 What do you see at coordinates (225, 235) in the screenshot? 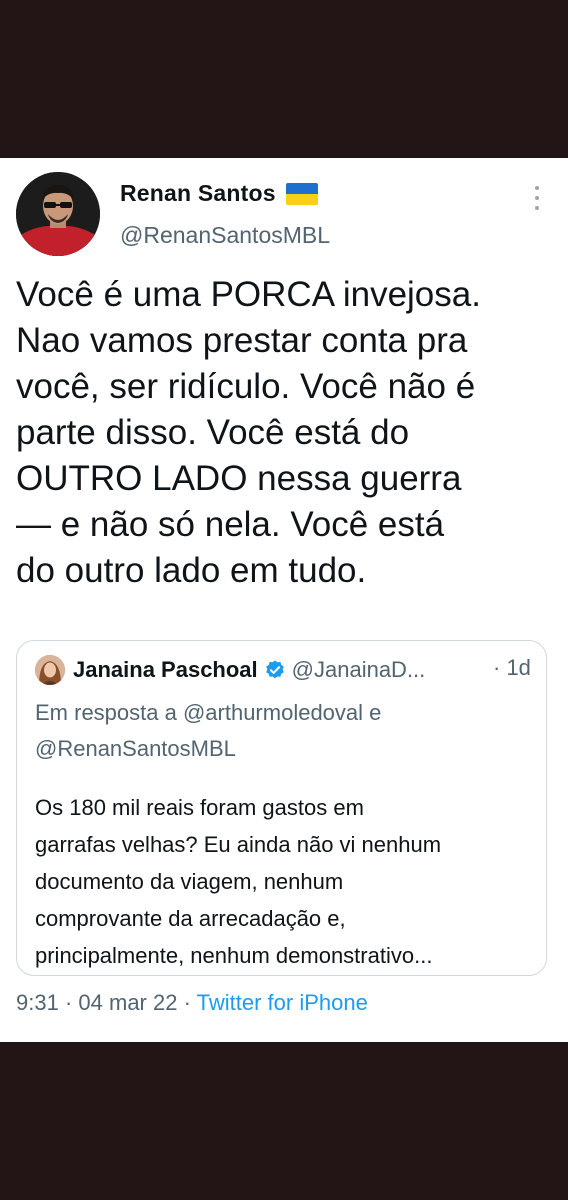
I see `author-handle: @RenanSantosMBL` at bounding box center [225, 235].